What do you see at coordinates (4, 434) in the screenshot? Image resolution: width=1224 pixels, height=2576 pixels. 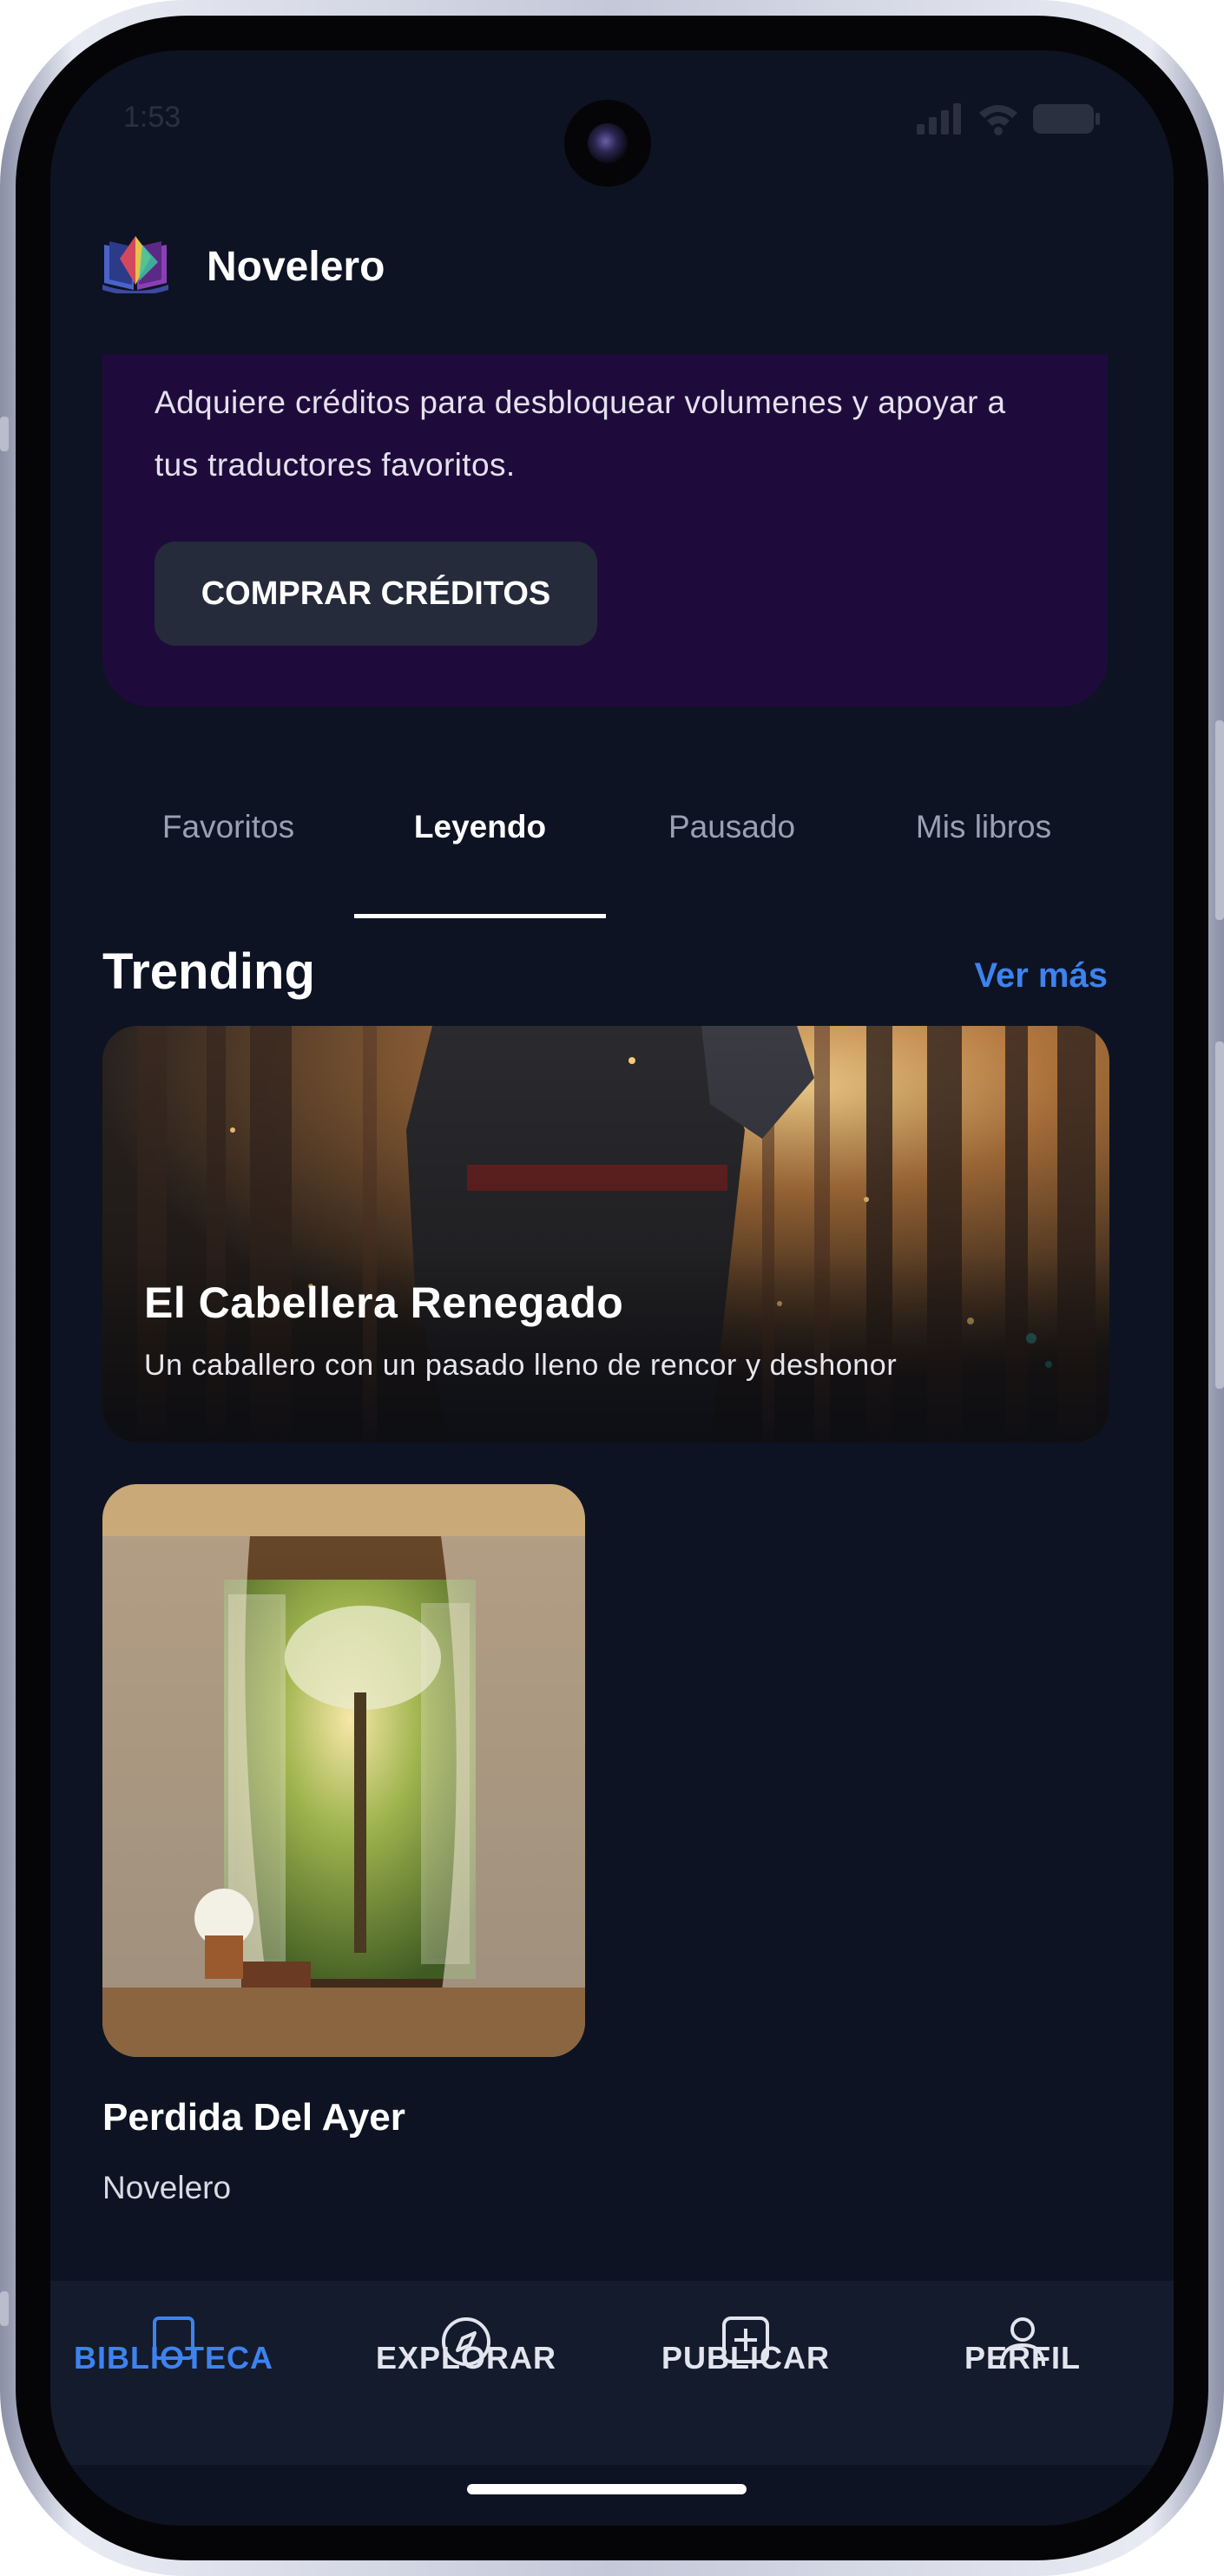 I see `action-button` at bounding box center [4, 434].